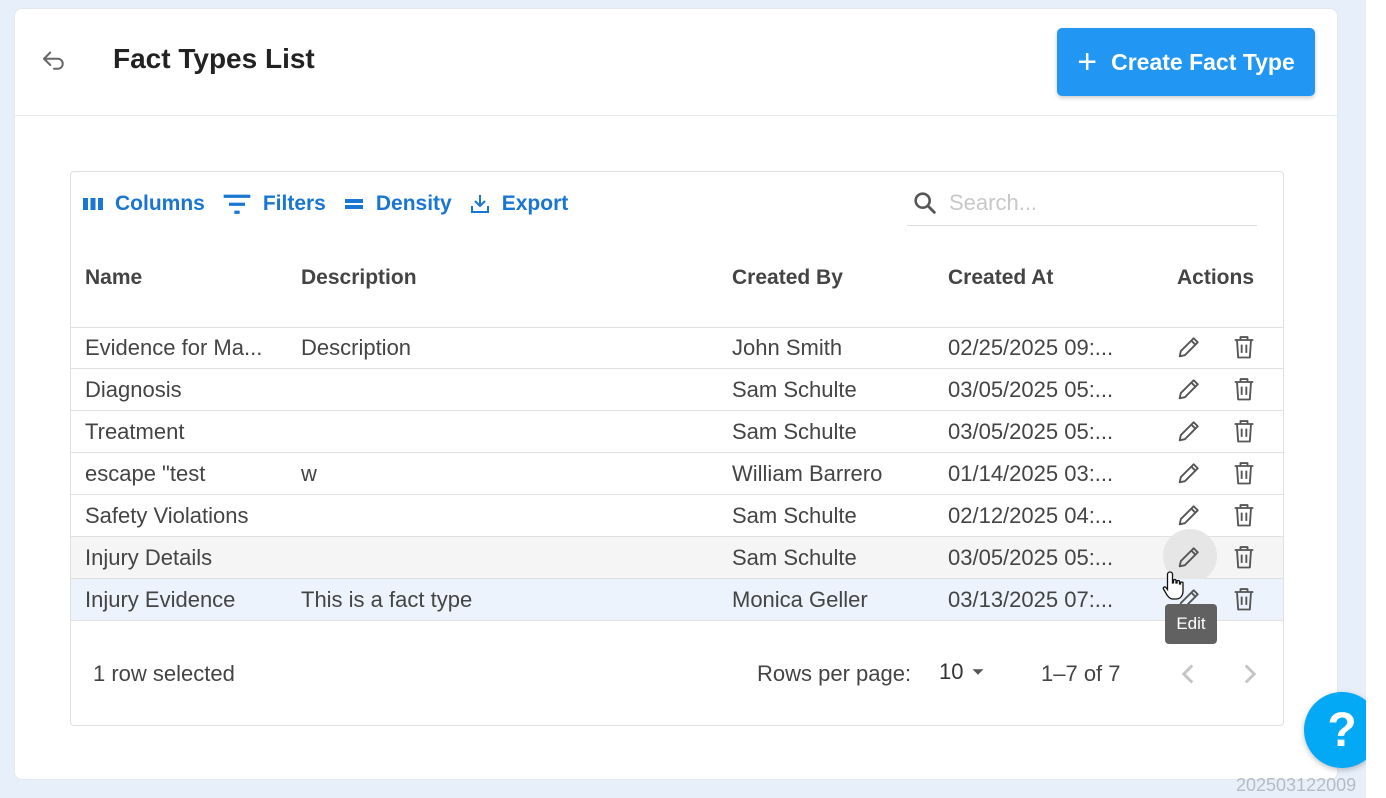 The width and height of the screenshot is (1386, 798). I want to click on build-id: 202503122009, so click(1296, 785).